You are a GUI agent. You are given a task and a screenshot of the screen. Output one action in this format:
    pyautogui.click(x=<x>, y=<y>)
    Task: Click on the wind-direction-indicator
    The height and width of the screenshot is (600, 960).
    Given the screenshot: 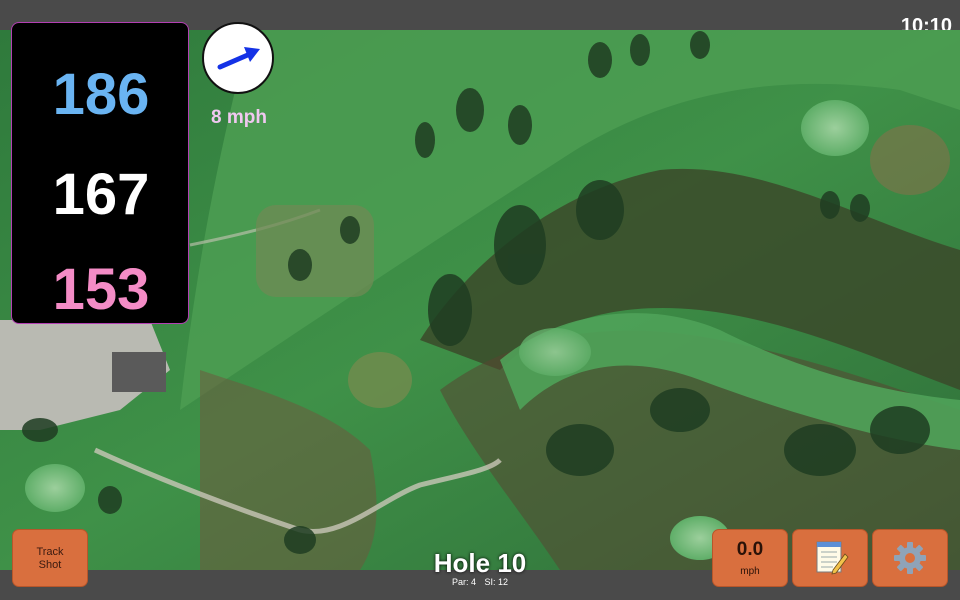 What is the action you would take?
    pyautogui.click(x=238, y=58)
    